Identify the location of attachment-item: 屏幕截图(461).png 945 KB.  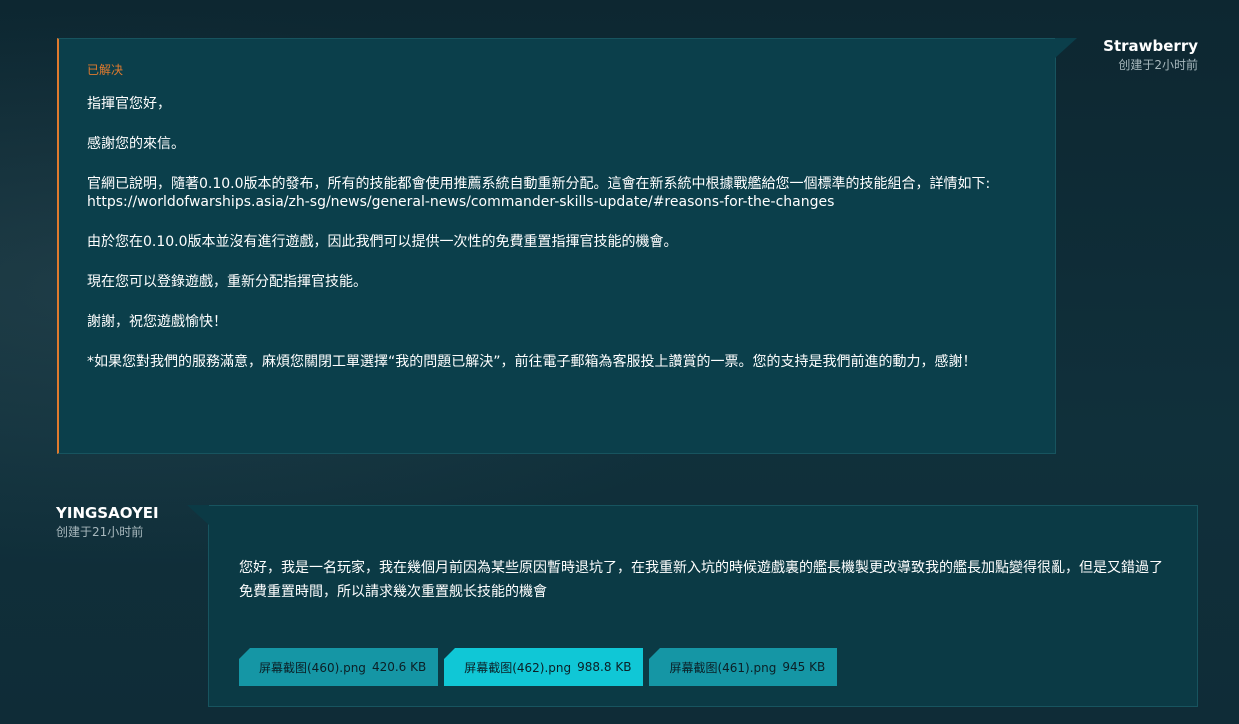
(743, 667).